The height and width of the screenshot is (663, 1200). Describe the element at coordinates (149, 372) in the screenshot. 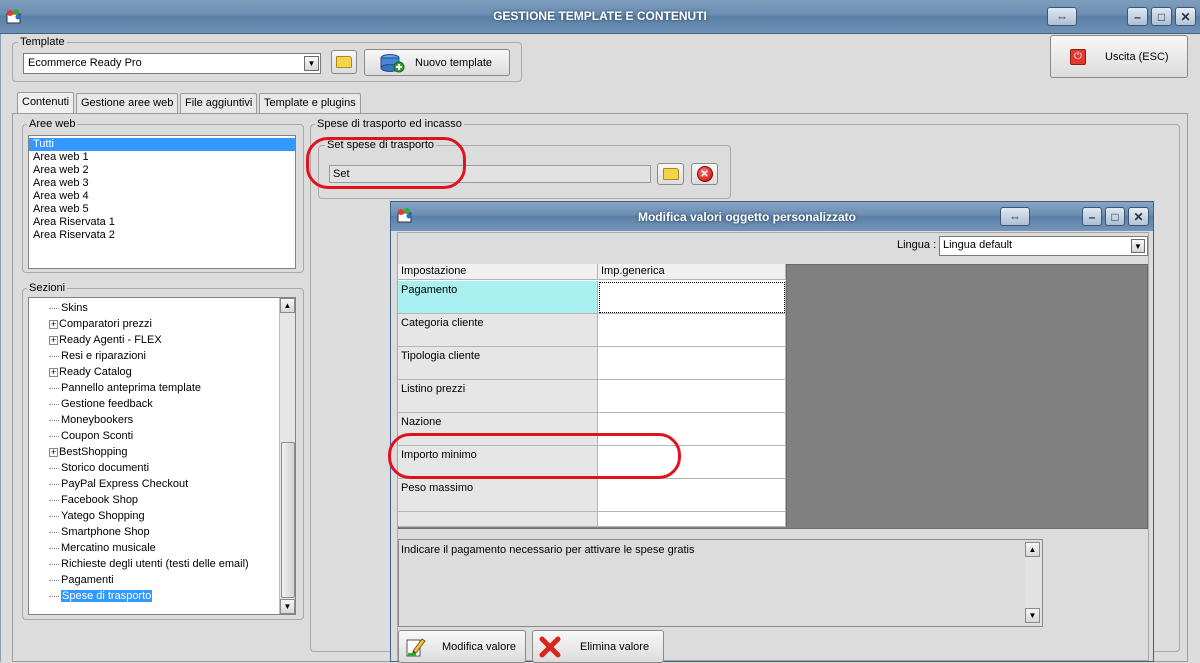

I see `tree-item: + Ready Catalog` at that location.